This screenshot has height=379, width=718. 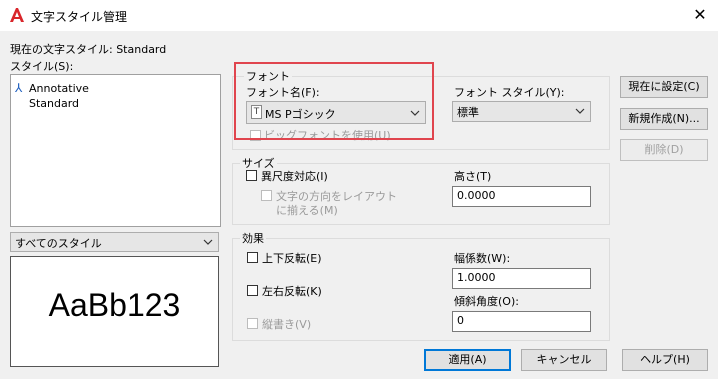 What do you see at coordinates (58, 243) in the screenshot?
I see `style-filter-value: すべてのスタイル` at bounding box center [58, 243].